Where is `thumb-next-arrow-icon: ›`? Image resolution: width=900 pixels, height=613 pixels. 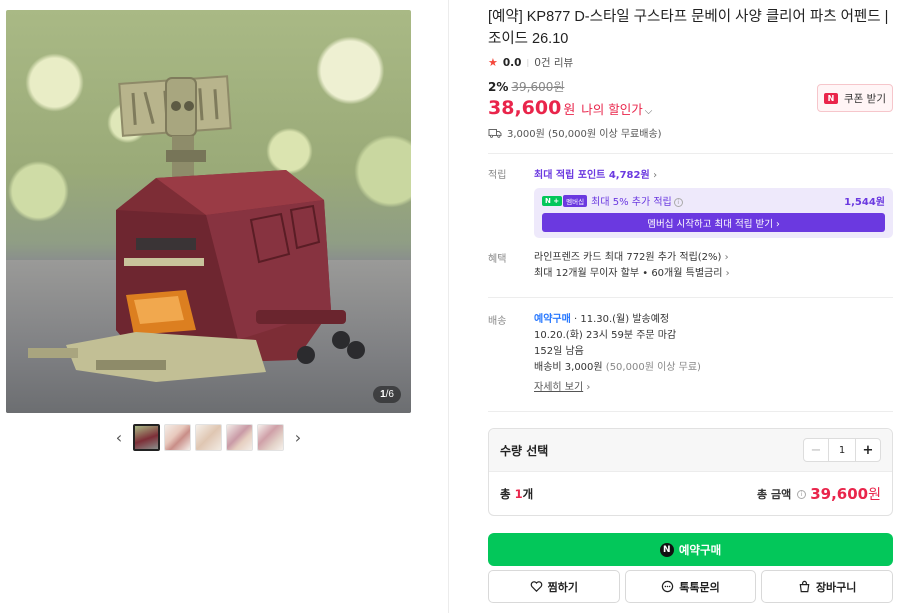 thumb-next-arrow-icon: › is located at coordinates (298, 438).